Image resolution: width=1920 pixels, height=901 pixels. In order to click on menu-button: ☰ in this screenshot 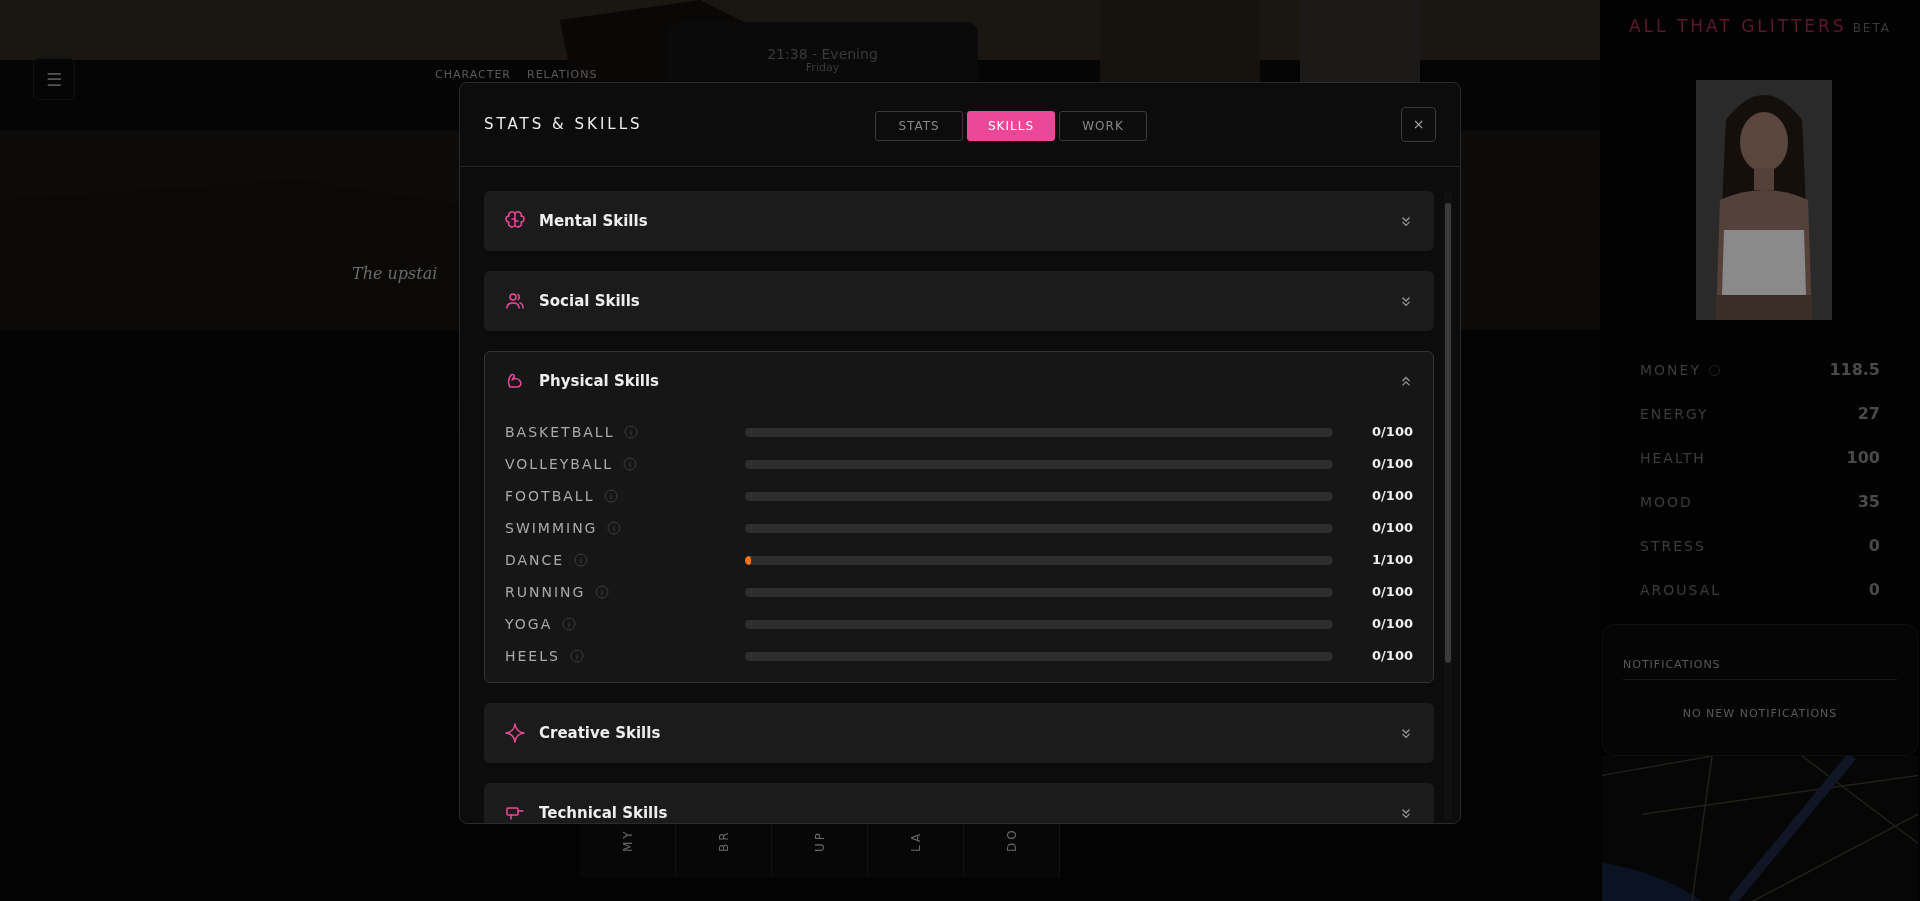, I will do `click(54, 79)`.